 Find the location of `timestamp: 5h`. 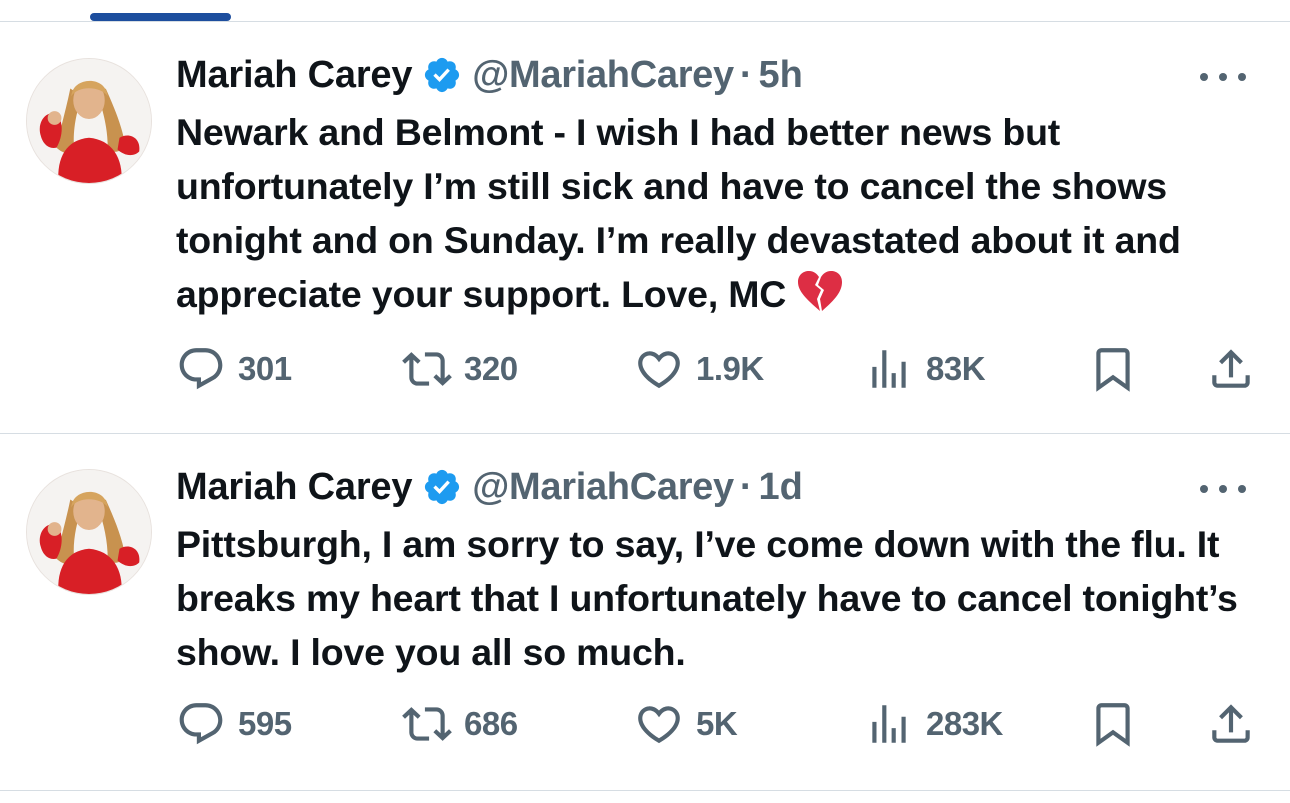

timestamp: 5h is located at coordinates (781, 75).